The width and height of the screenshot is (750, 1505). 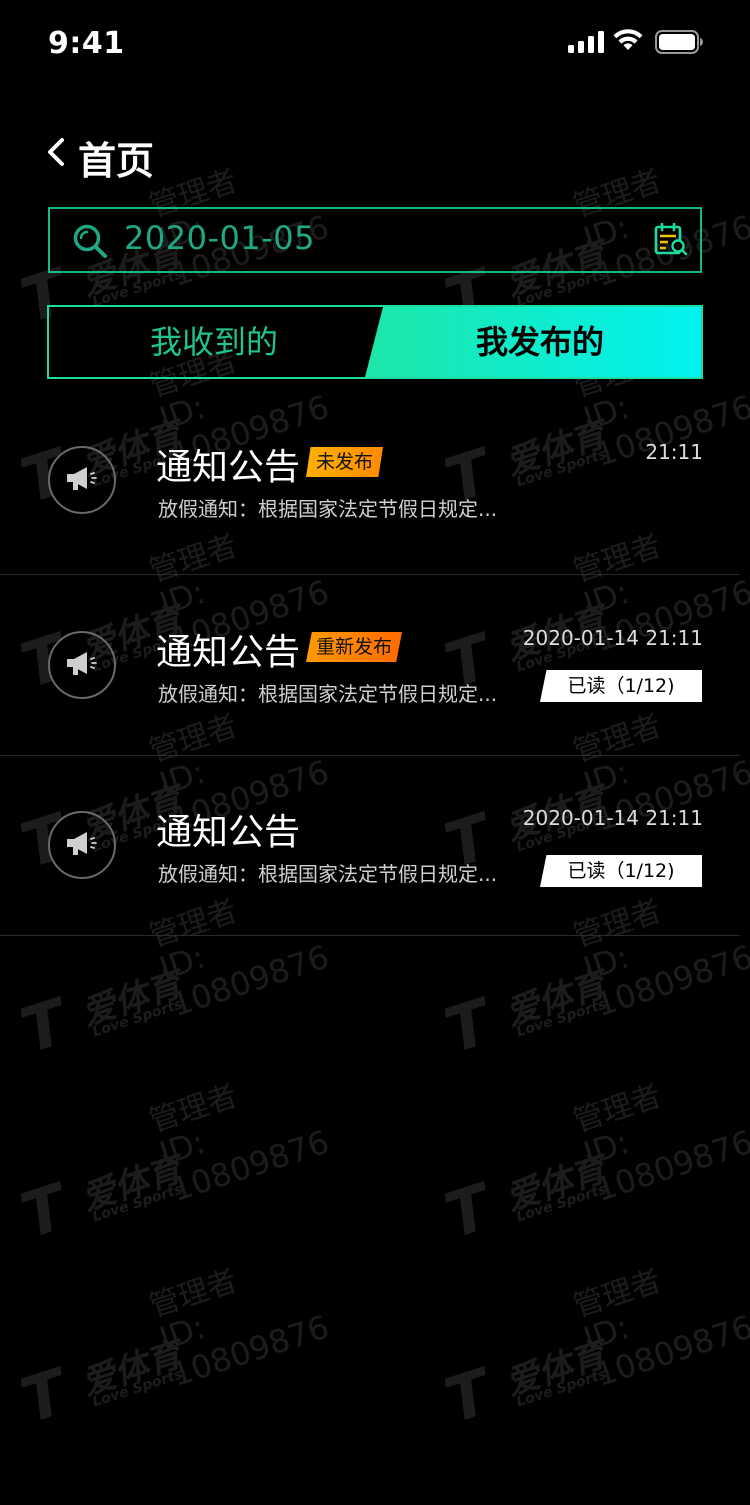 What do you see at coordinates (540, 342) in the screenshot?
I see `tab-published: 我发布的` at bounding box center [540, 342].